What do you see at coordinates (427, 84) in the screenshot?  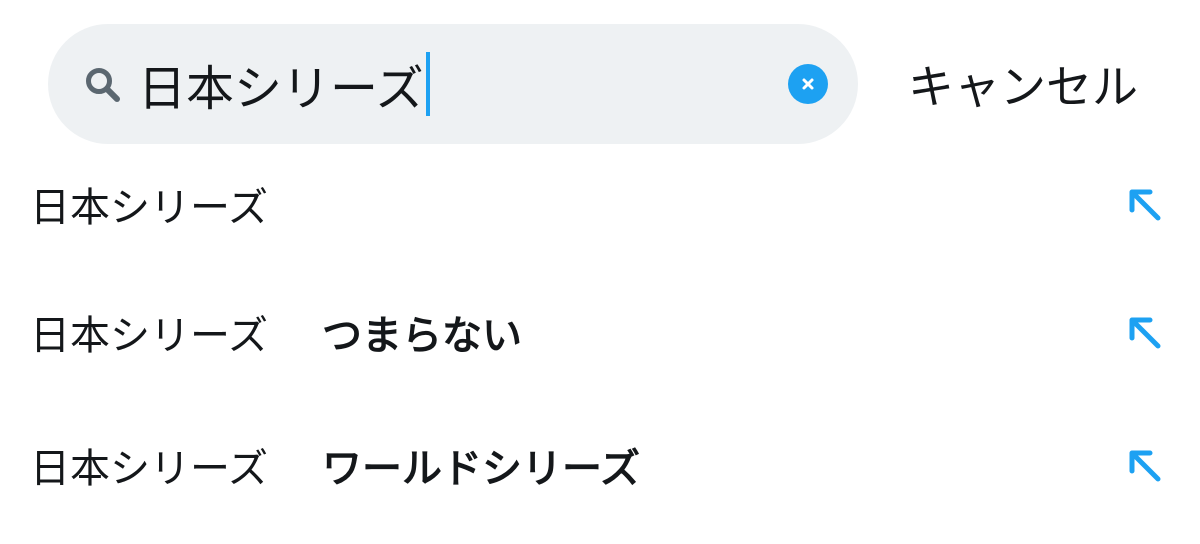 I see `text-caret` at bounding box center [427, 84].